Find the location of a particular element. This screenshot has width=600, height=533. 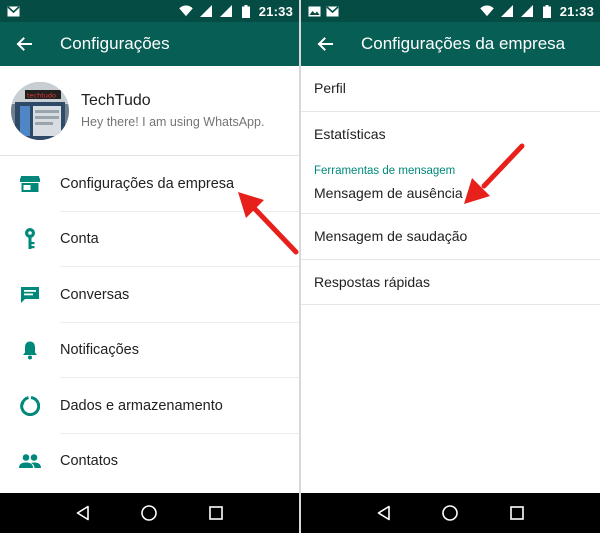

business-item-statistics: Estatísticas is located at coordinates (450, 135).